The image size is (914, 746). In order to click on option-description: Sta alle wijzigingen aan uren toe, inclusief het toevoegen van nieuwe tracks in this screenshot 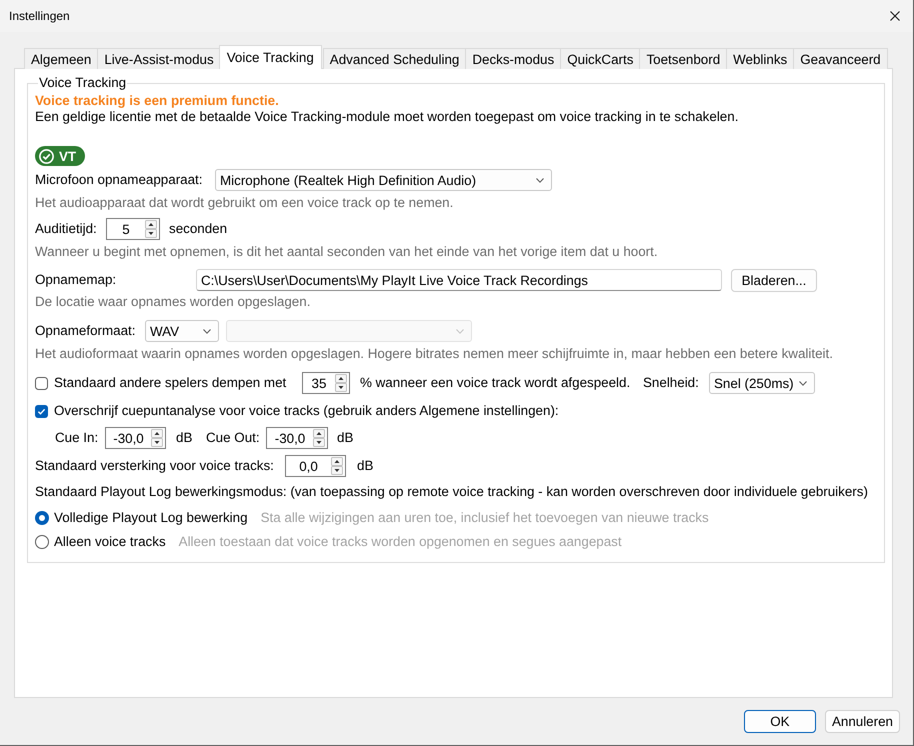, I will do `click(484, 518)`.